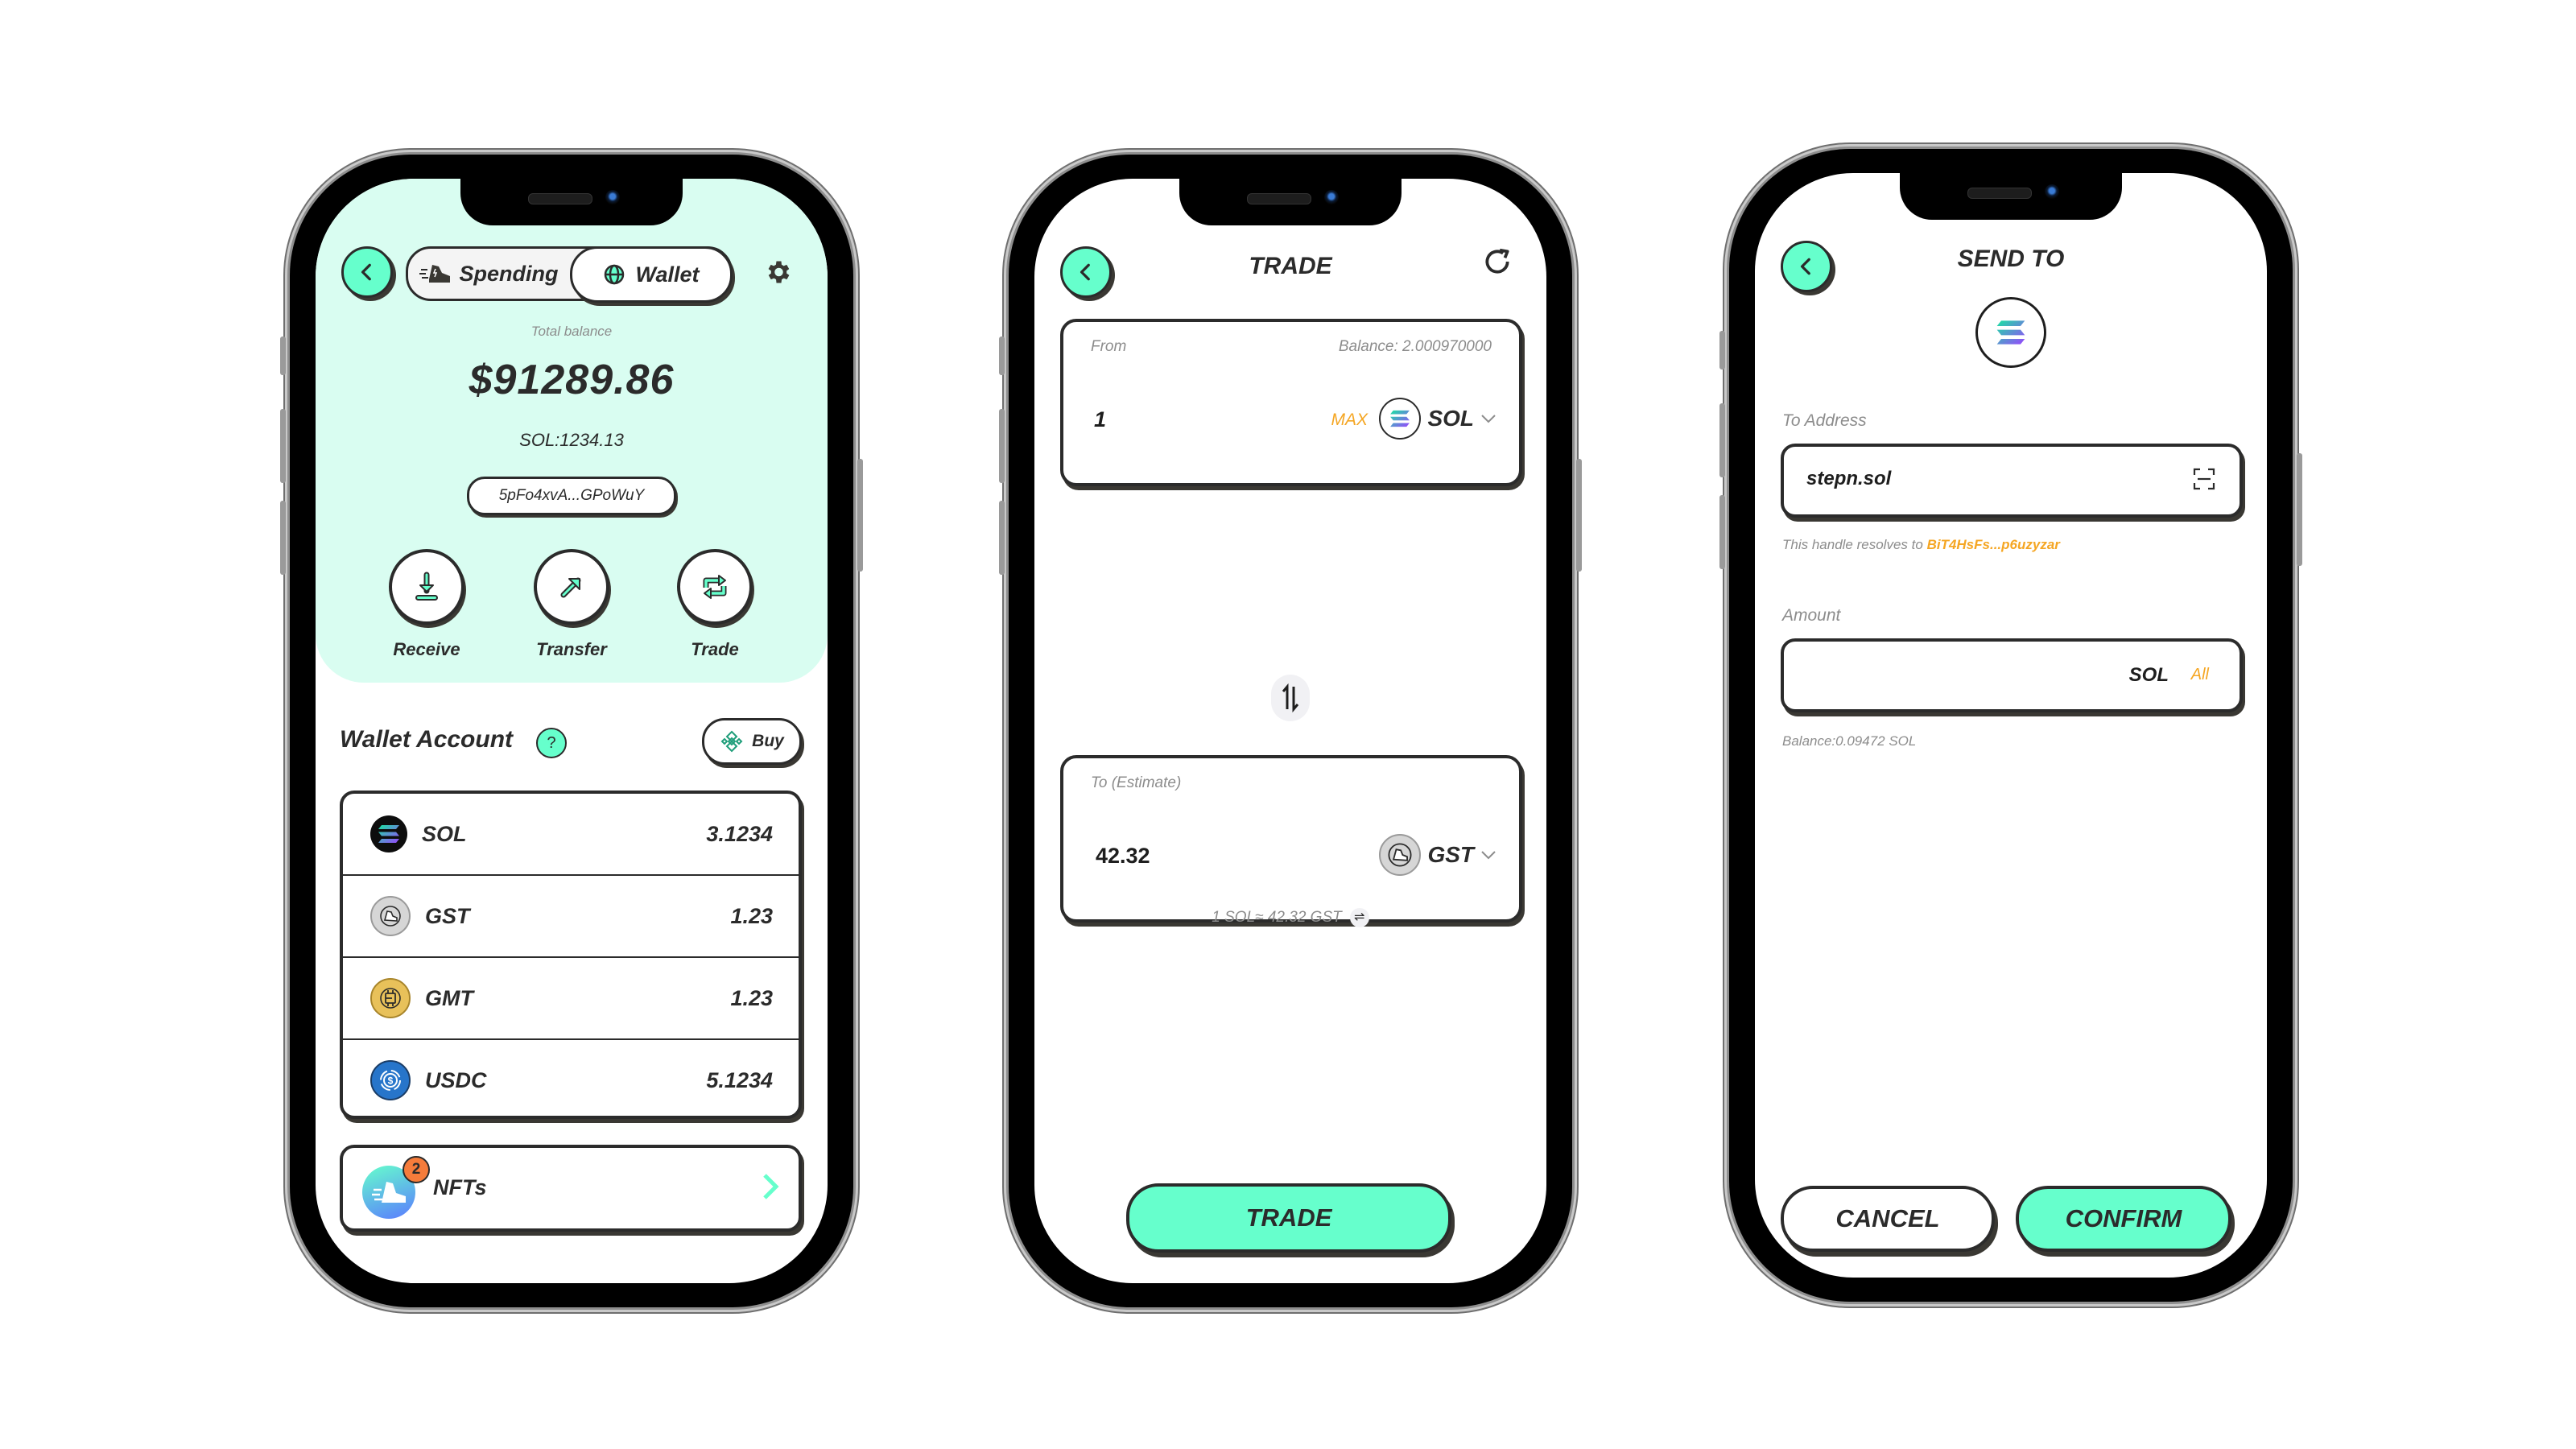 The image size is (2576, 1449). I want to click on binance-icon, so click(731, 741).